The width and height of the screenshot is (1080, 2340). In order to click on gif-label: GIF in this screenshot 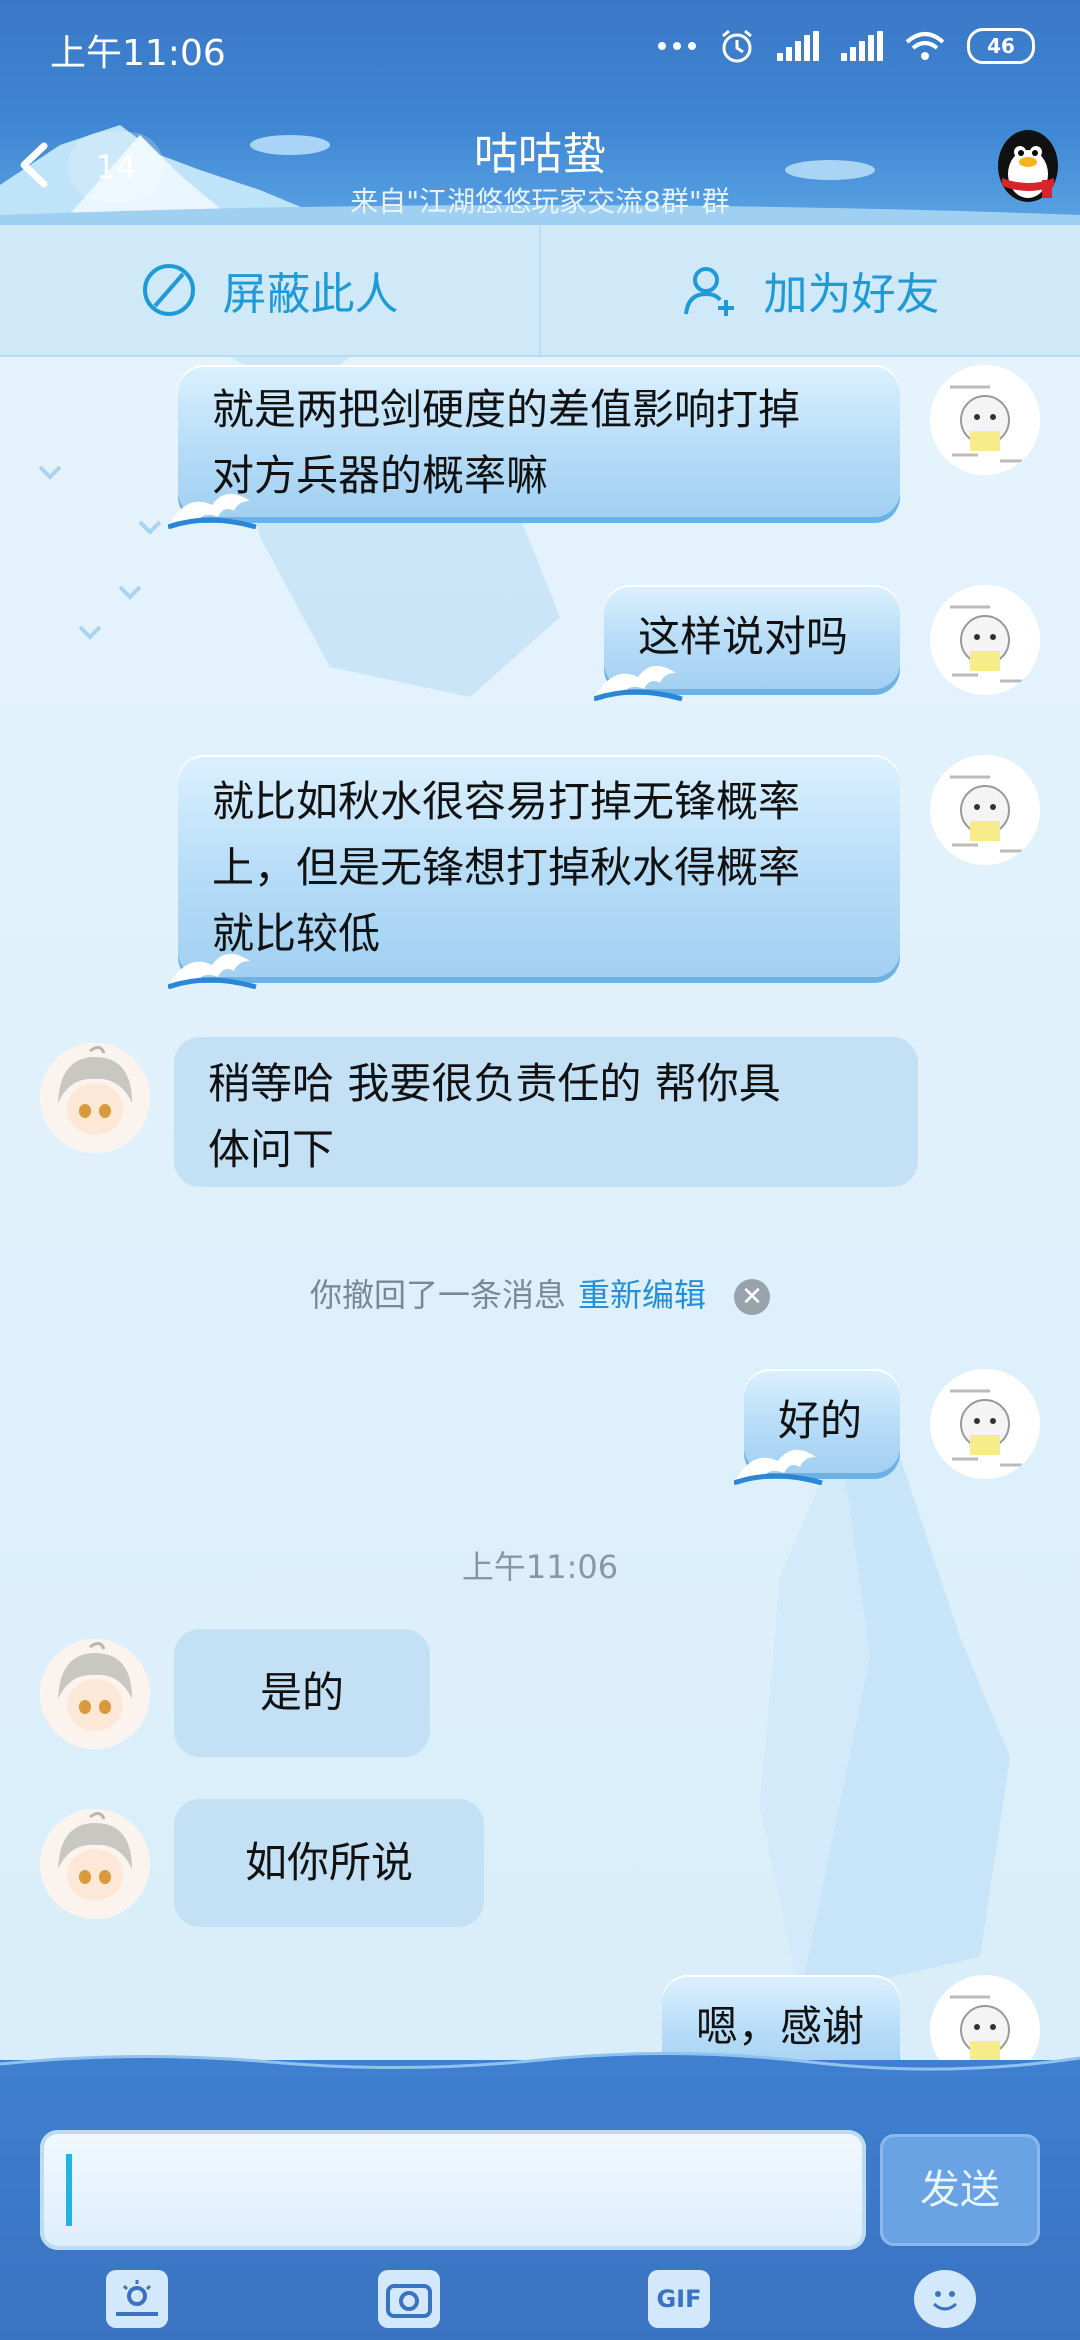, I will do `click(679, 2299)`.